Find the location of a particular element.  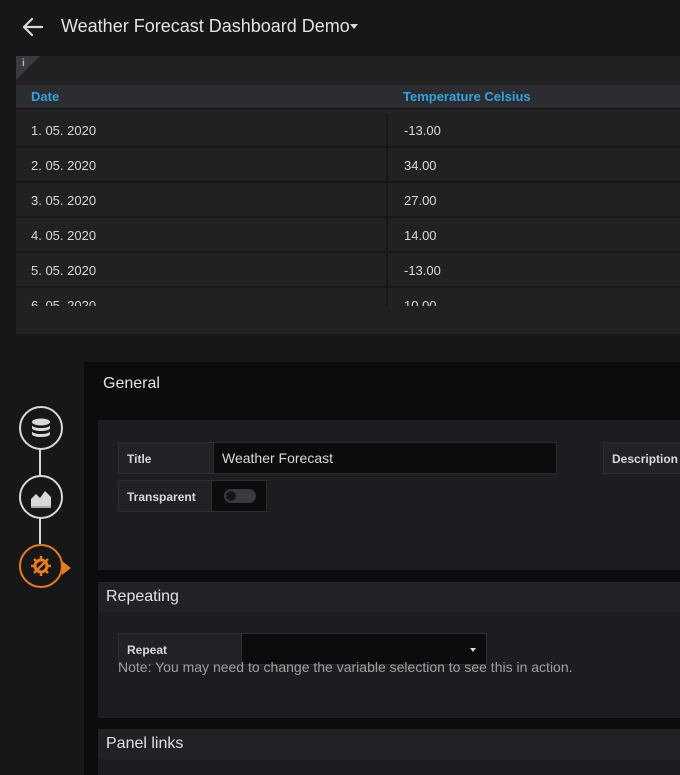

transparent-toggle is located at coordinates (240, 496).